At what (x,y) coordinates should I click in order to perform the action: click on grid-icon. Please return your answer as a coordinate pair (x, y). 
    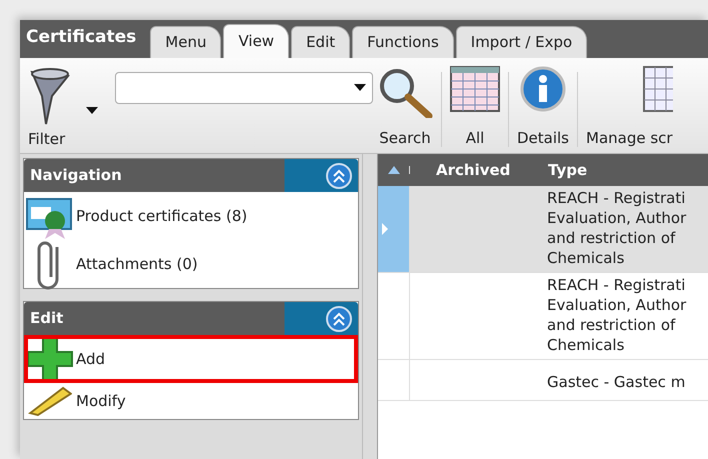
    Looking at the image, I should click on (657, 89).